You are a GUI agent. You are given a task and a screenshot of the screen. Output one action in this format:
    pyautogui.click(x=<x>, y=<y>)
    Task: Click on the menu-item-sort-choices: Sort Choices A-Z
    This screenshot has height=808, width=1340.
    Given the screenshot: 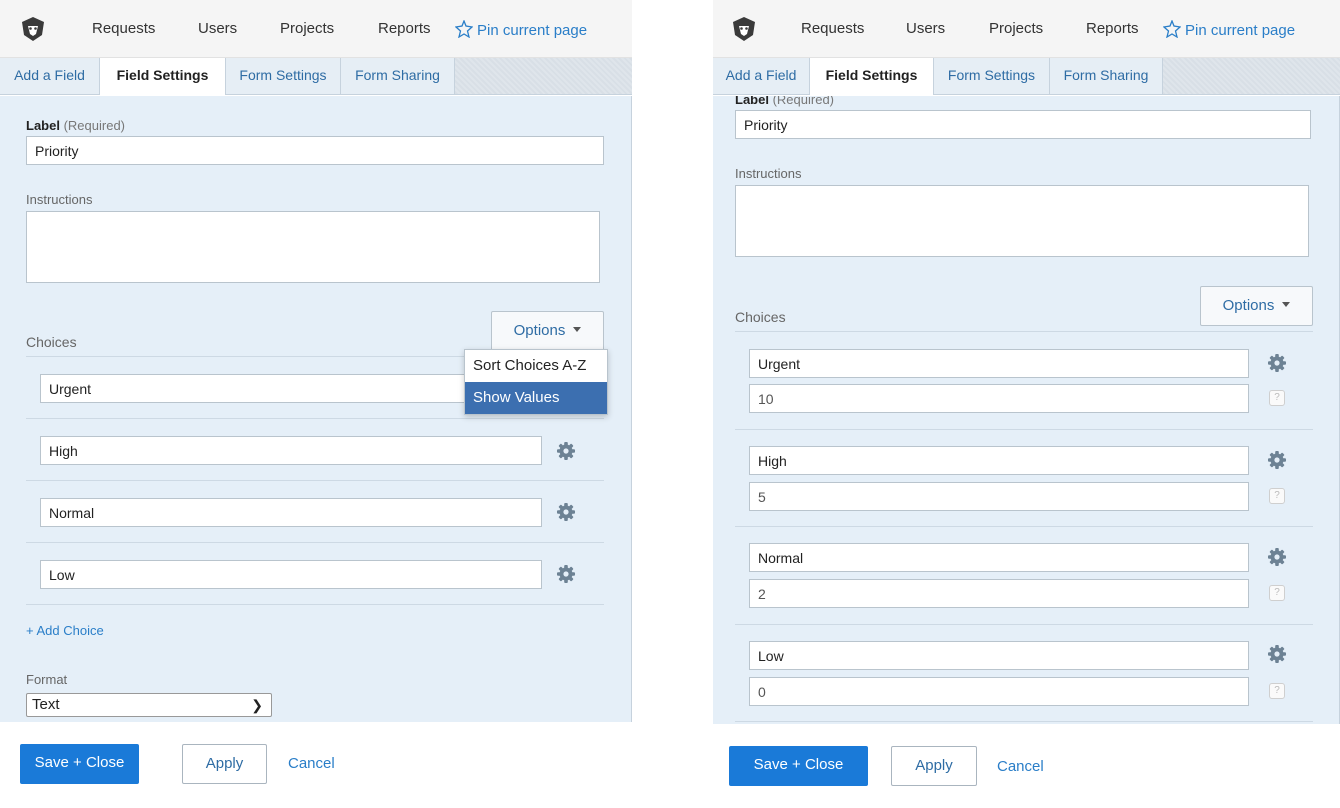 What is the action you would take?
    pyautogui.click(x=536, y=366)
    